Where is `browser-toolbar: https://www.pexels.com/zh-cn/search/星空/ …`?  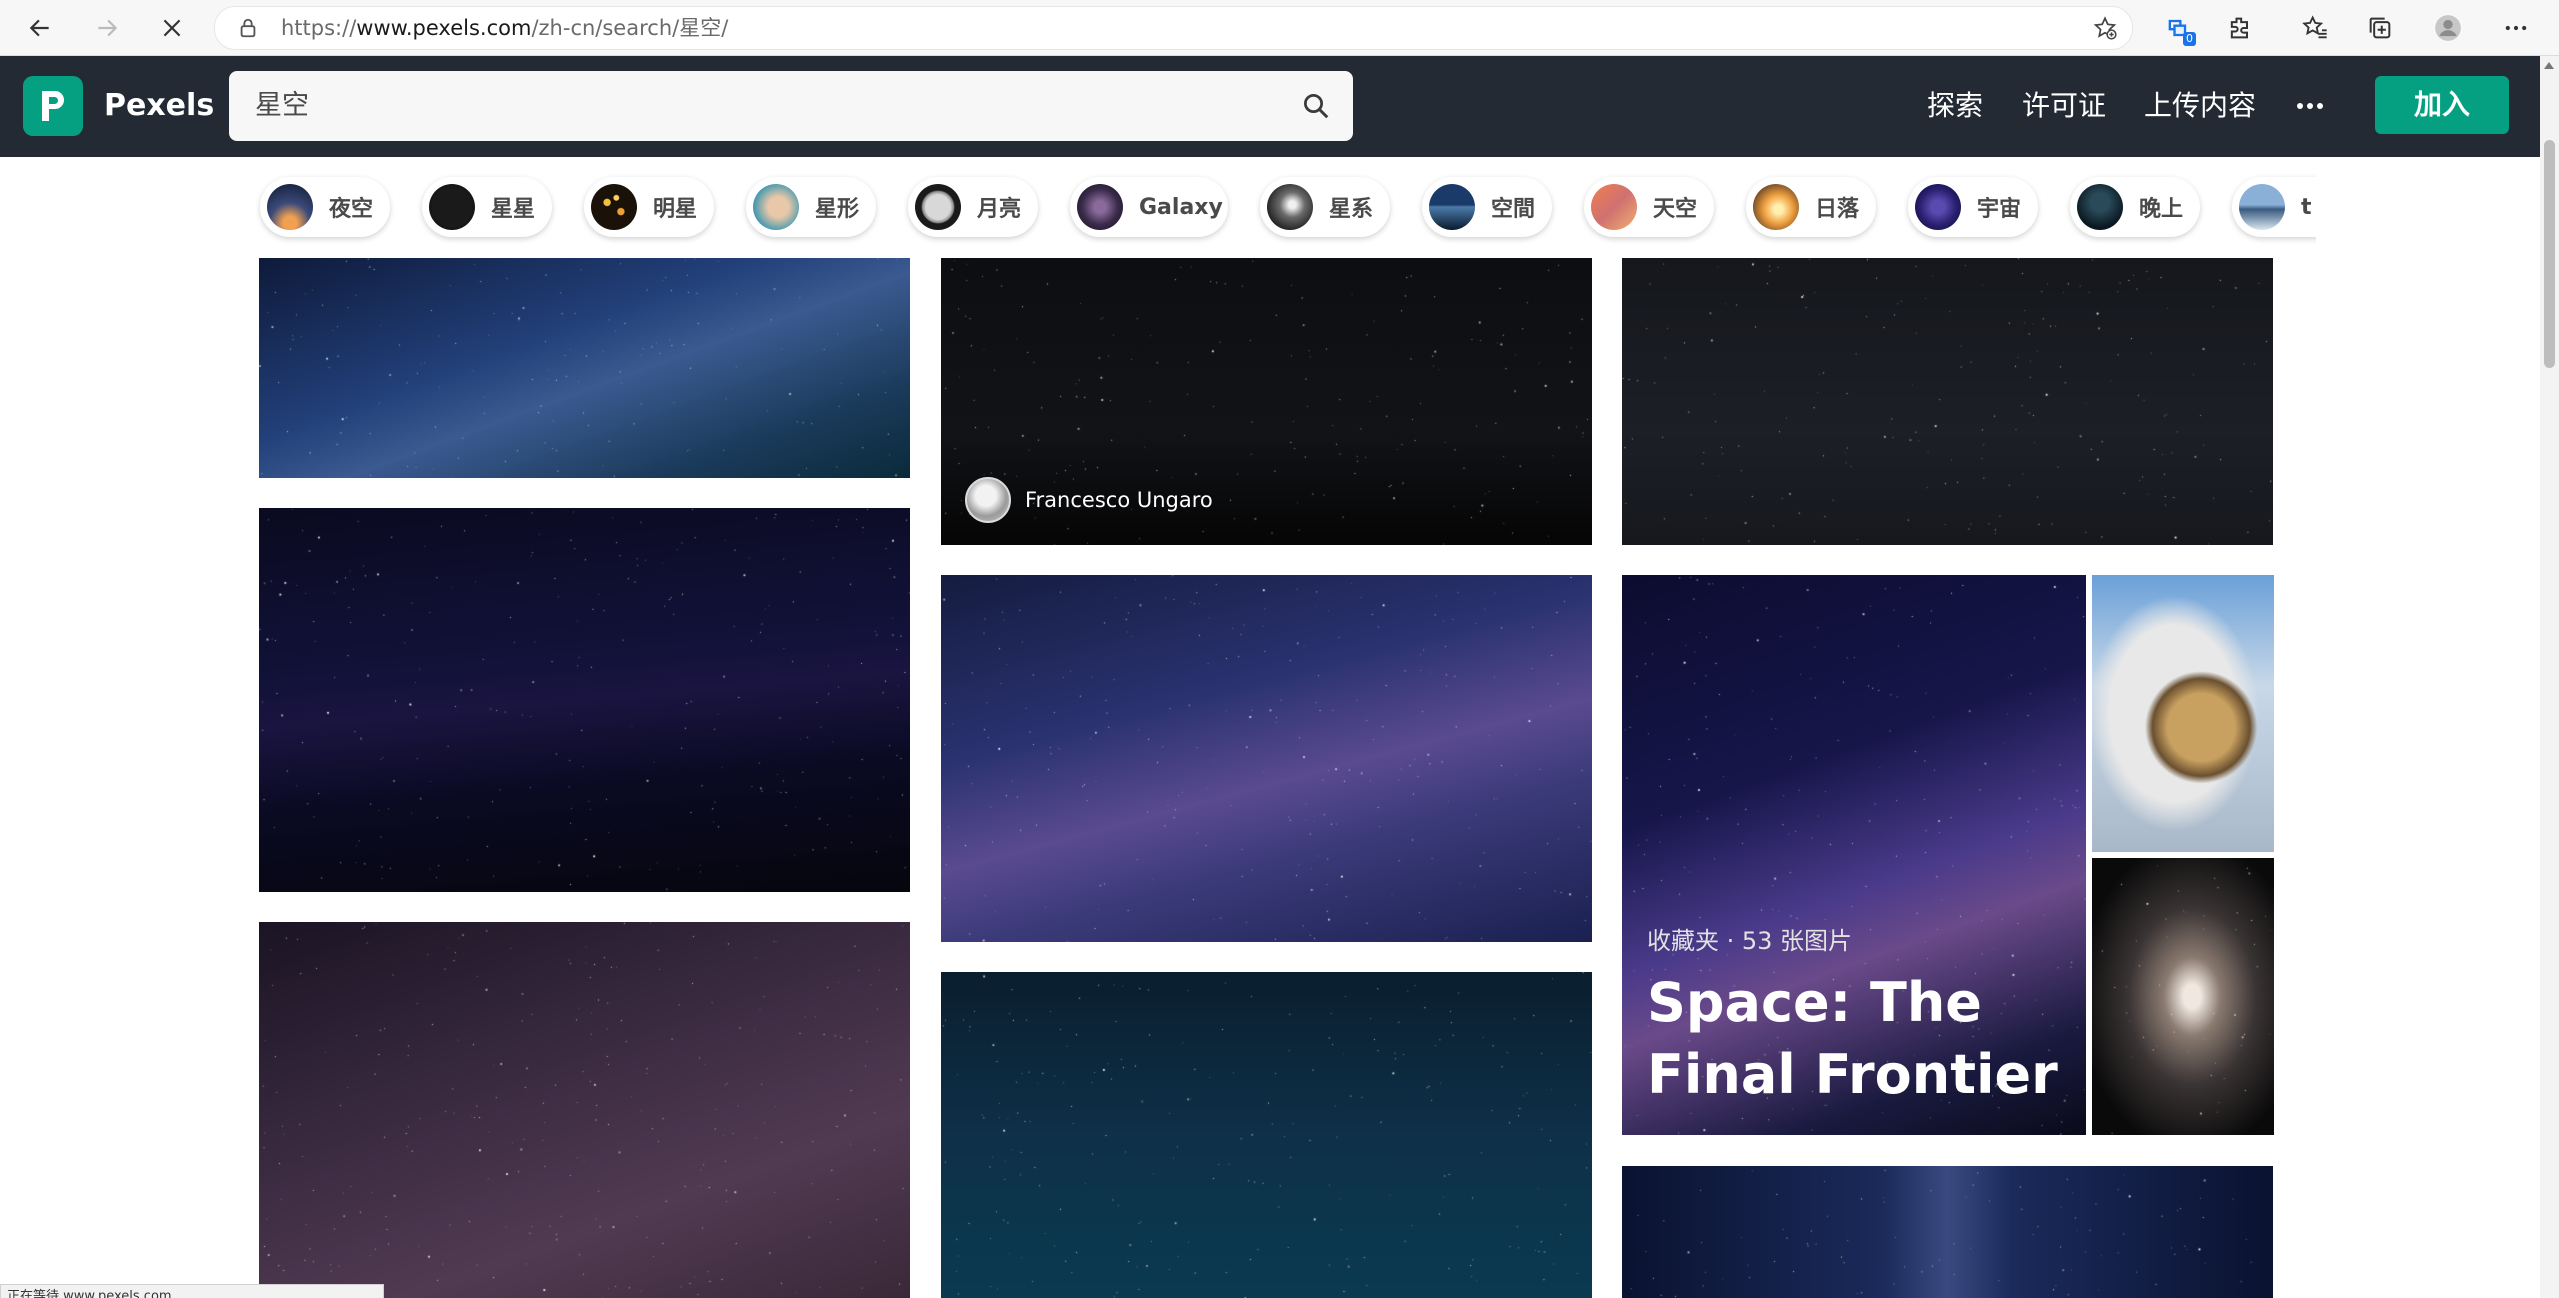
browser-toolbar: https://www.pexels.com/zh-cn/search/星空/ … is located at coordinates (1279, 28).